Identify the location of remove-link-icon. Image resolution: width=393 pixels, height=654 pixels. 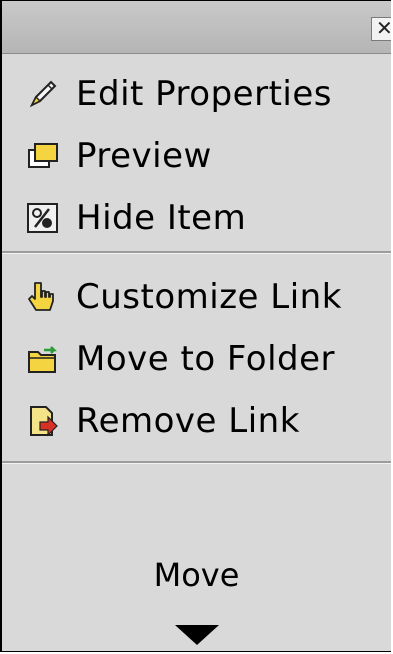
(43, 421).